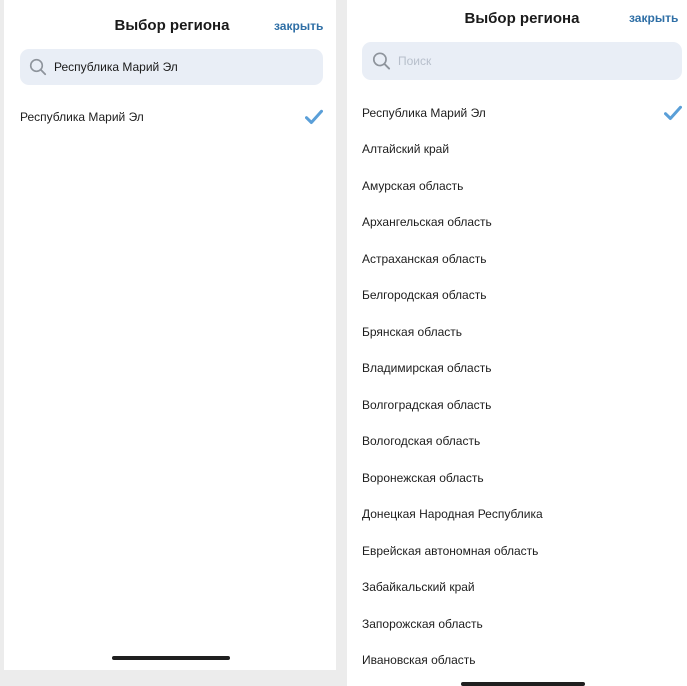 Image resolution: width=687 pixels, height=686 pixels. Describe the element at coordinates (423, 478) in the screenshot. I see `region-label: Воронежская область` at that location.